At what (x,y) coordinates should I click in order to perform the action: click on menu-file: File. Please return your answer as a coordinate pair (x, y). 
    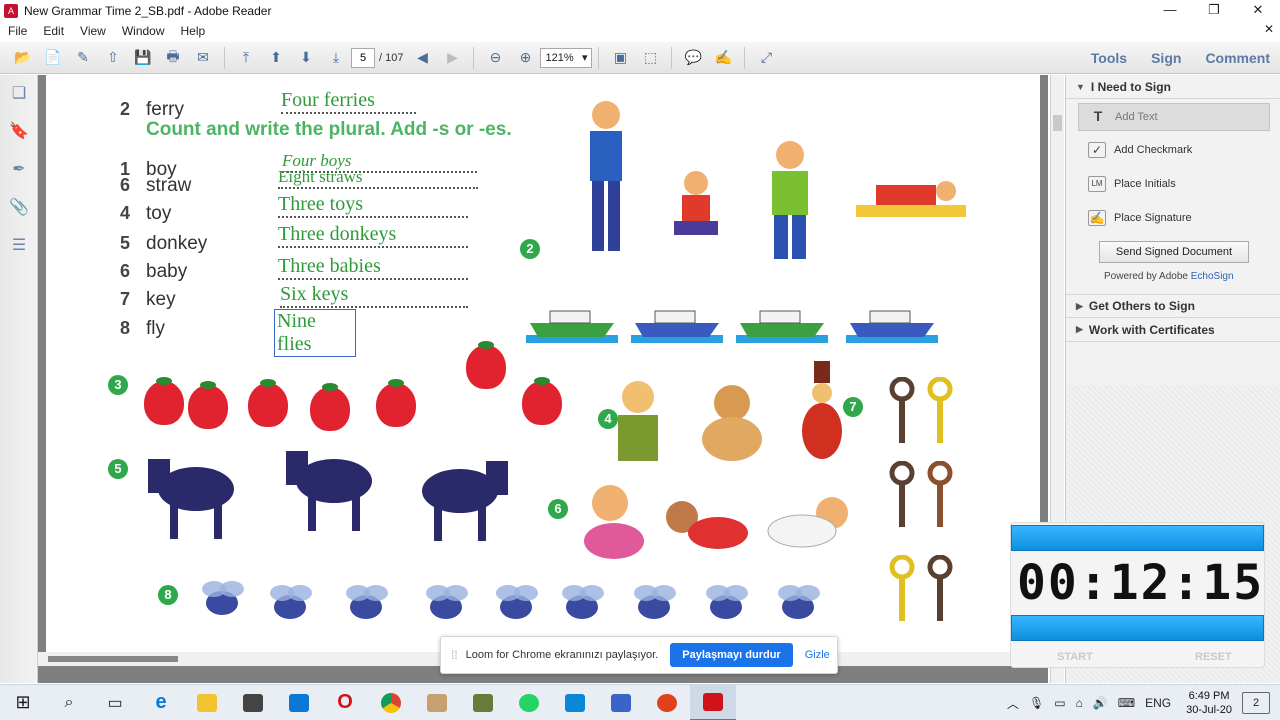
    Looking at the image, I should click on (17, 31).